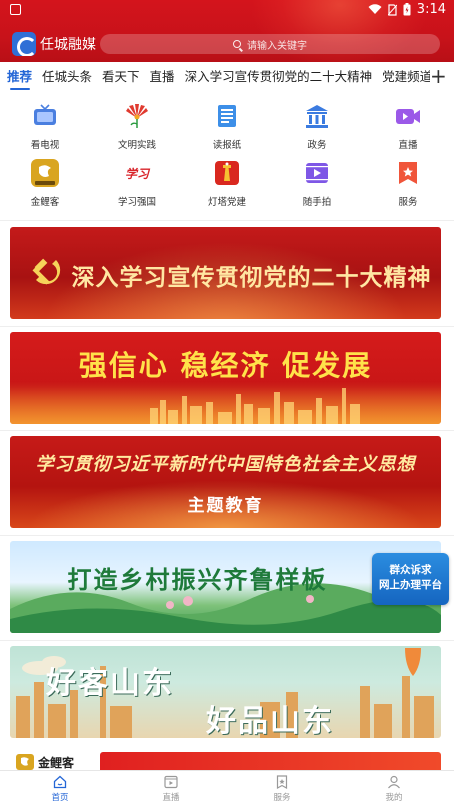 This screenshot has height=808, width=454. What do you see at coordinates (408, 202) in the screenshot?
I see `grid-label: 服务` at bounding box center [408, 202].